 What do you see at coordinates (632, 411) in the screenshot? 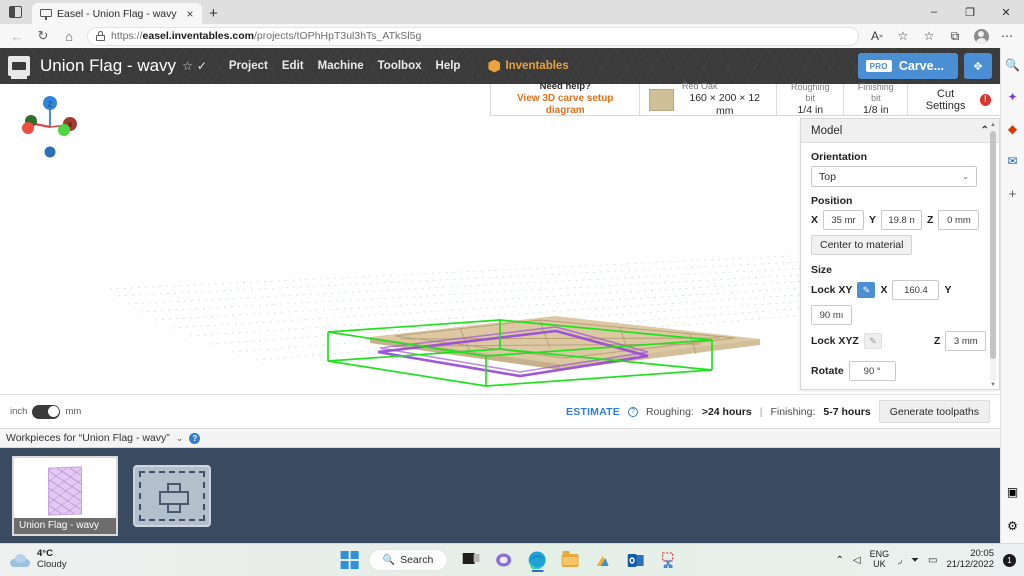
I see `estimate-help-icon: ?` at bounding box center [632, 411].